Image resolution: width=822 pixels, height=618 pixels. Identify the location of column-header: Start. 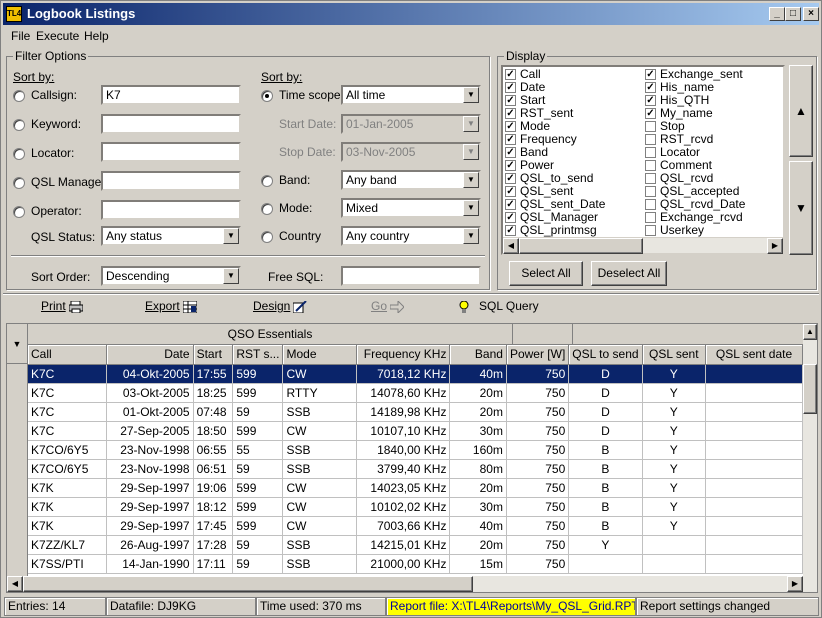
(213, 355).